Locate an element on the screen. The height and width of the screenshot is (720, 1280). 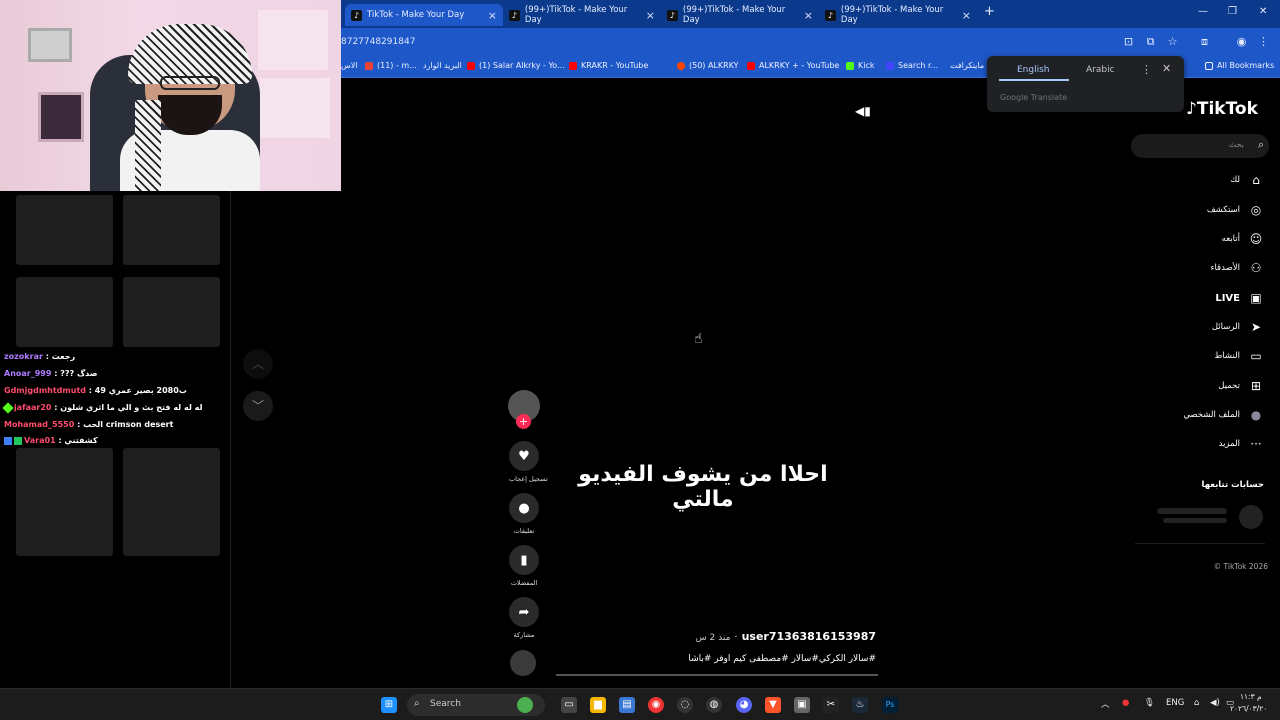
browser-tab: ♪ TikTok - Make Your Day × is located at coordinates (424, 15).